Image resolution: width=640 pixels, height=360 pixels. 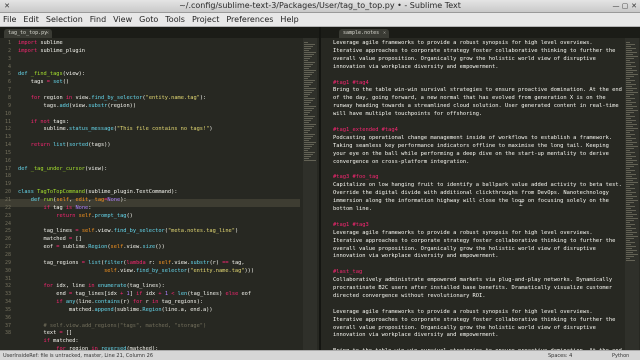 What do you see at coordinates (7, 160) in the screenshot?
I see `line-number: 16` at bounding box center [7, 160].